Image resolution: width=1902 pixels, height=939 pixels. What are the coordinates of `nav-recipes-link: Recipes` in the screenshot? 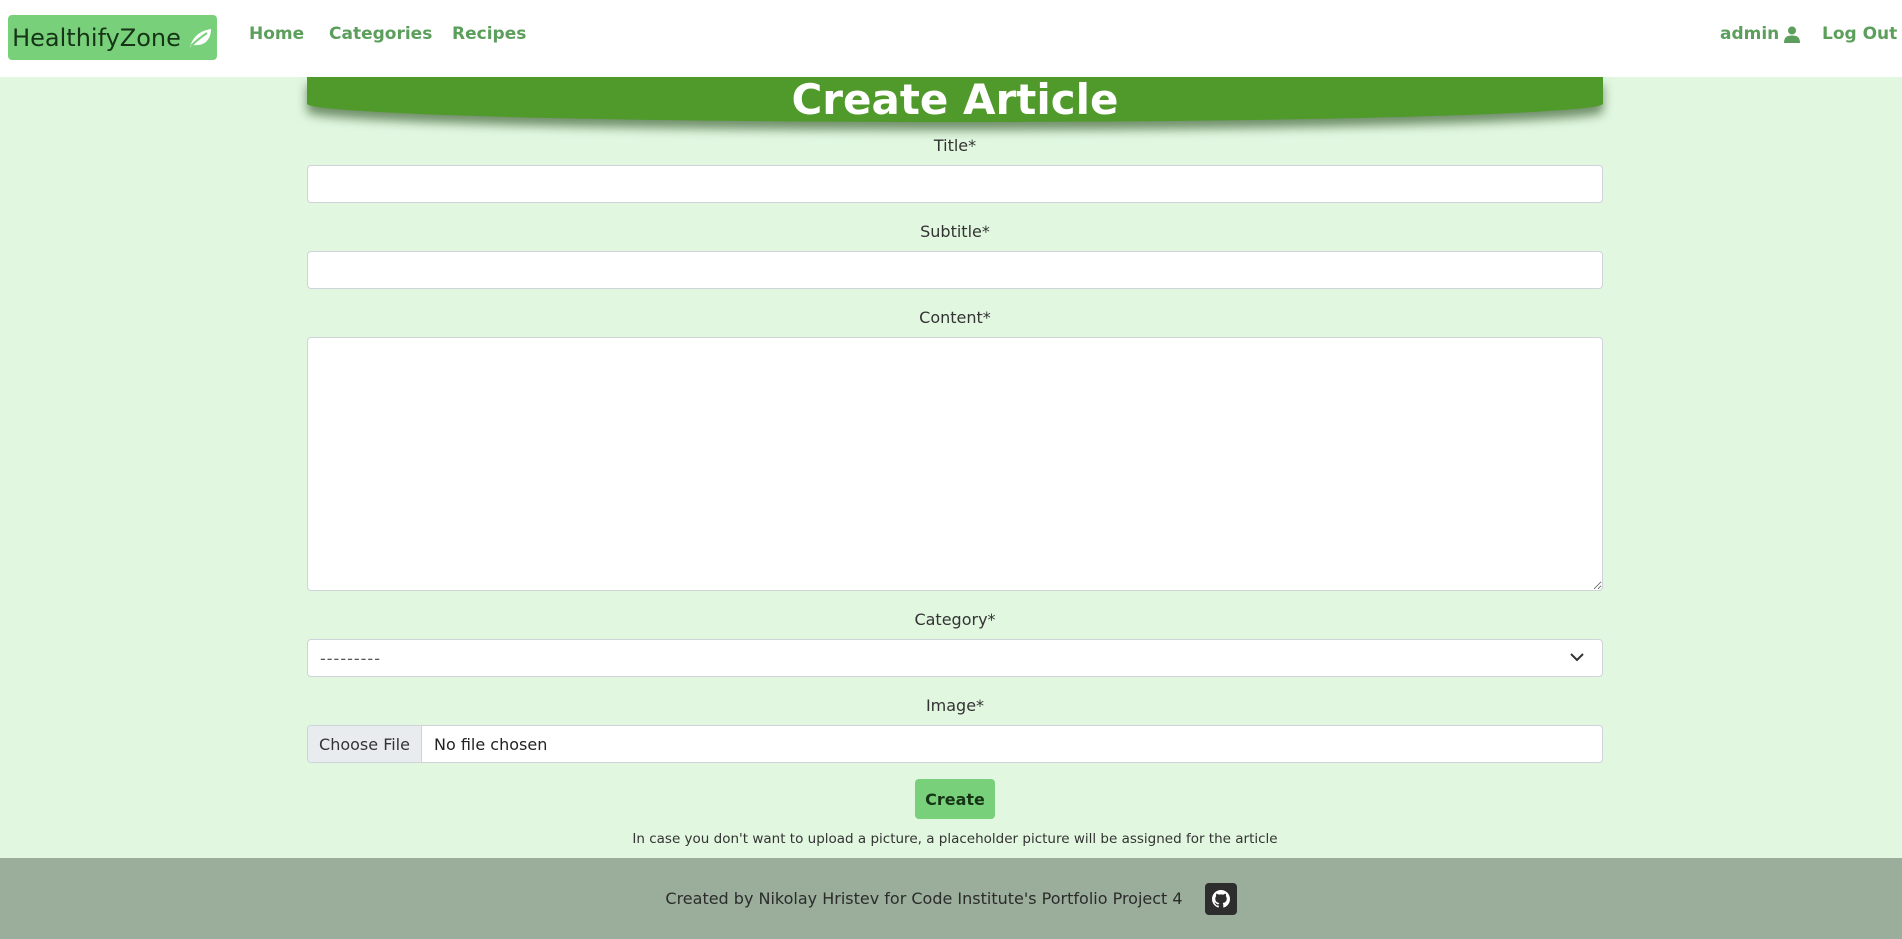 It's located at (489, 34).